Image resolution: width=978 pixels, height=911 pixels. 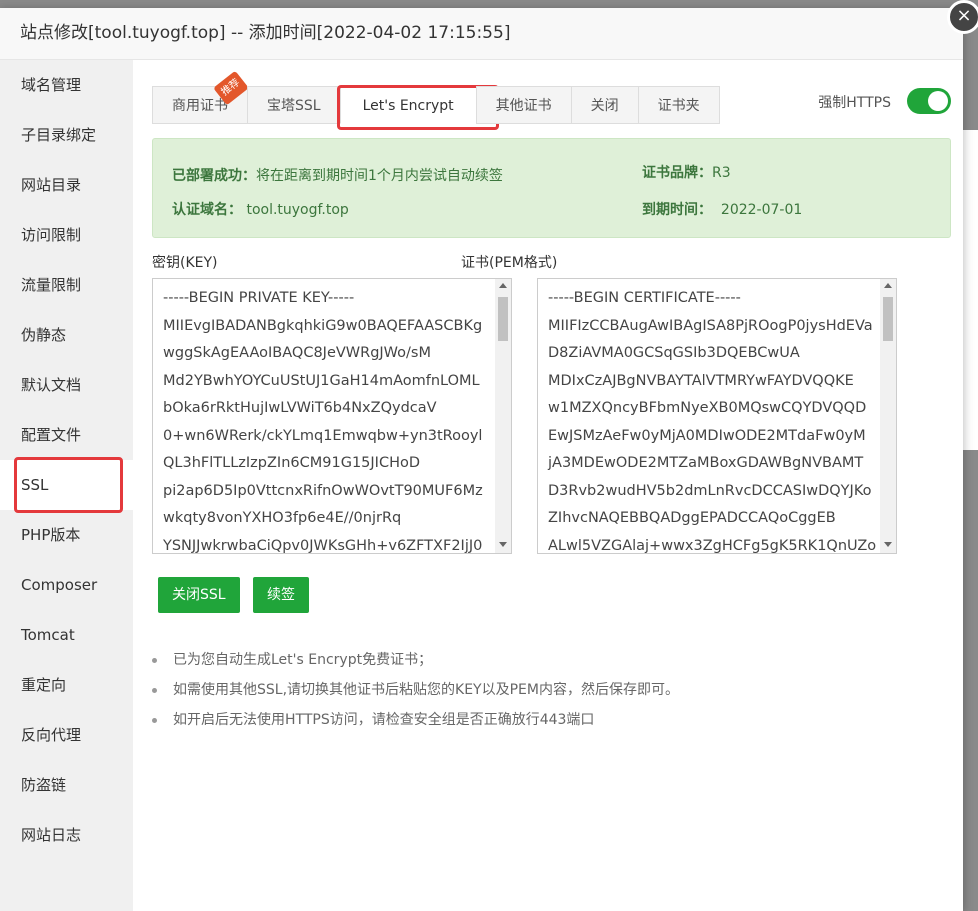 What do you see at coordinates (854, 103) in the screenshot?
I see `force-https-label: 强制HTTPS` at bounding box center [854, 103].